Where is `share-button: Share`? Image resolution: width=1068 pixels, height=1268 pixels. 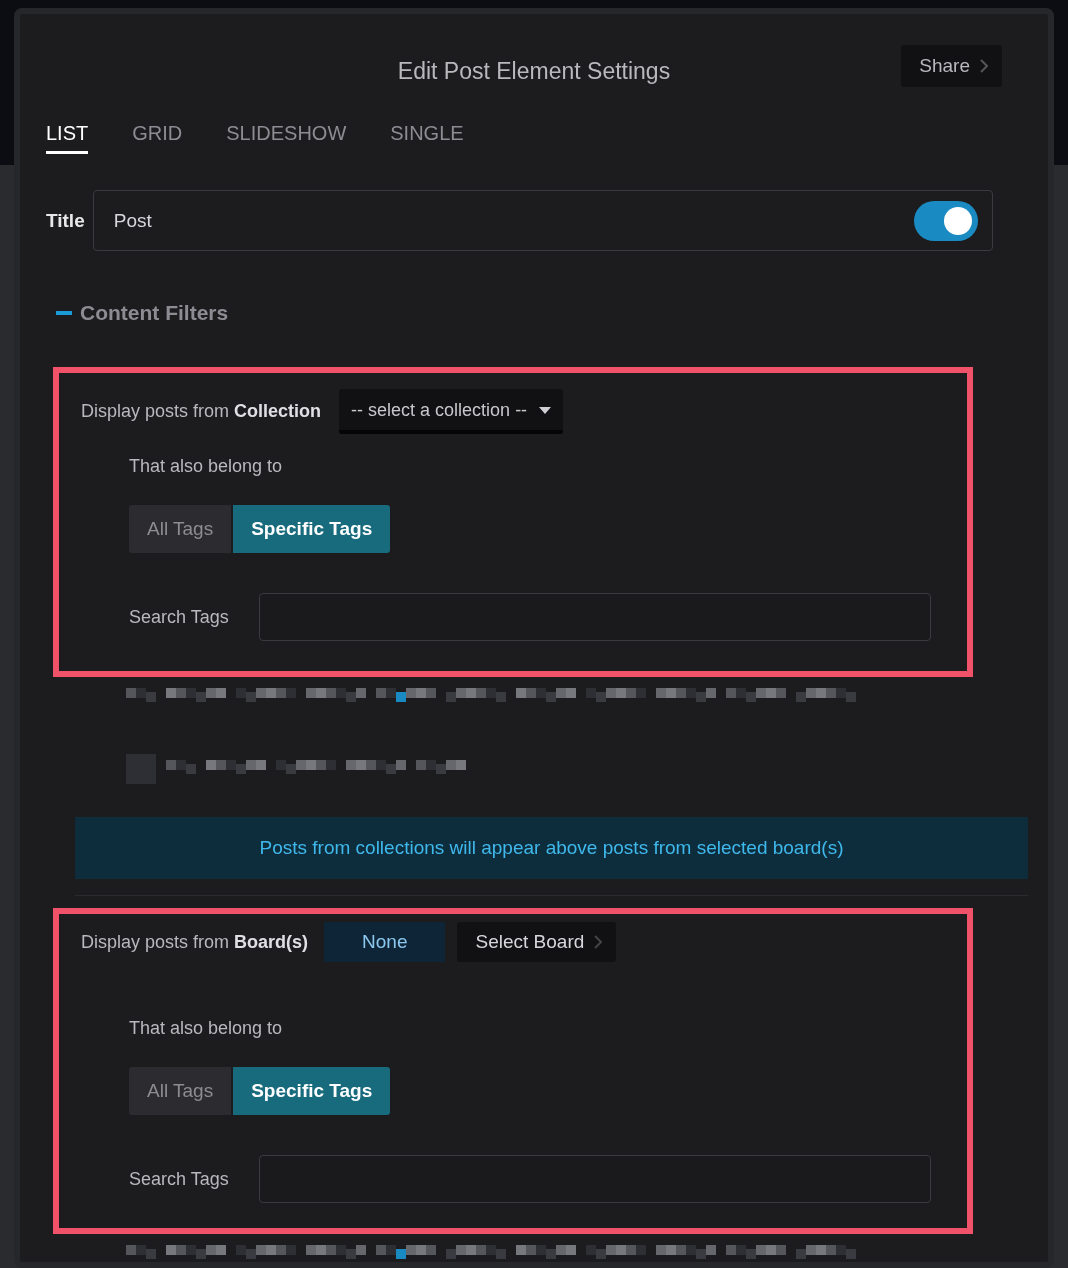
share-button: Share is located at coordinates (951, 66).